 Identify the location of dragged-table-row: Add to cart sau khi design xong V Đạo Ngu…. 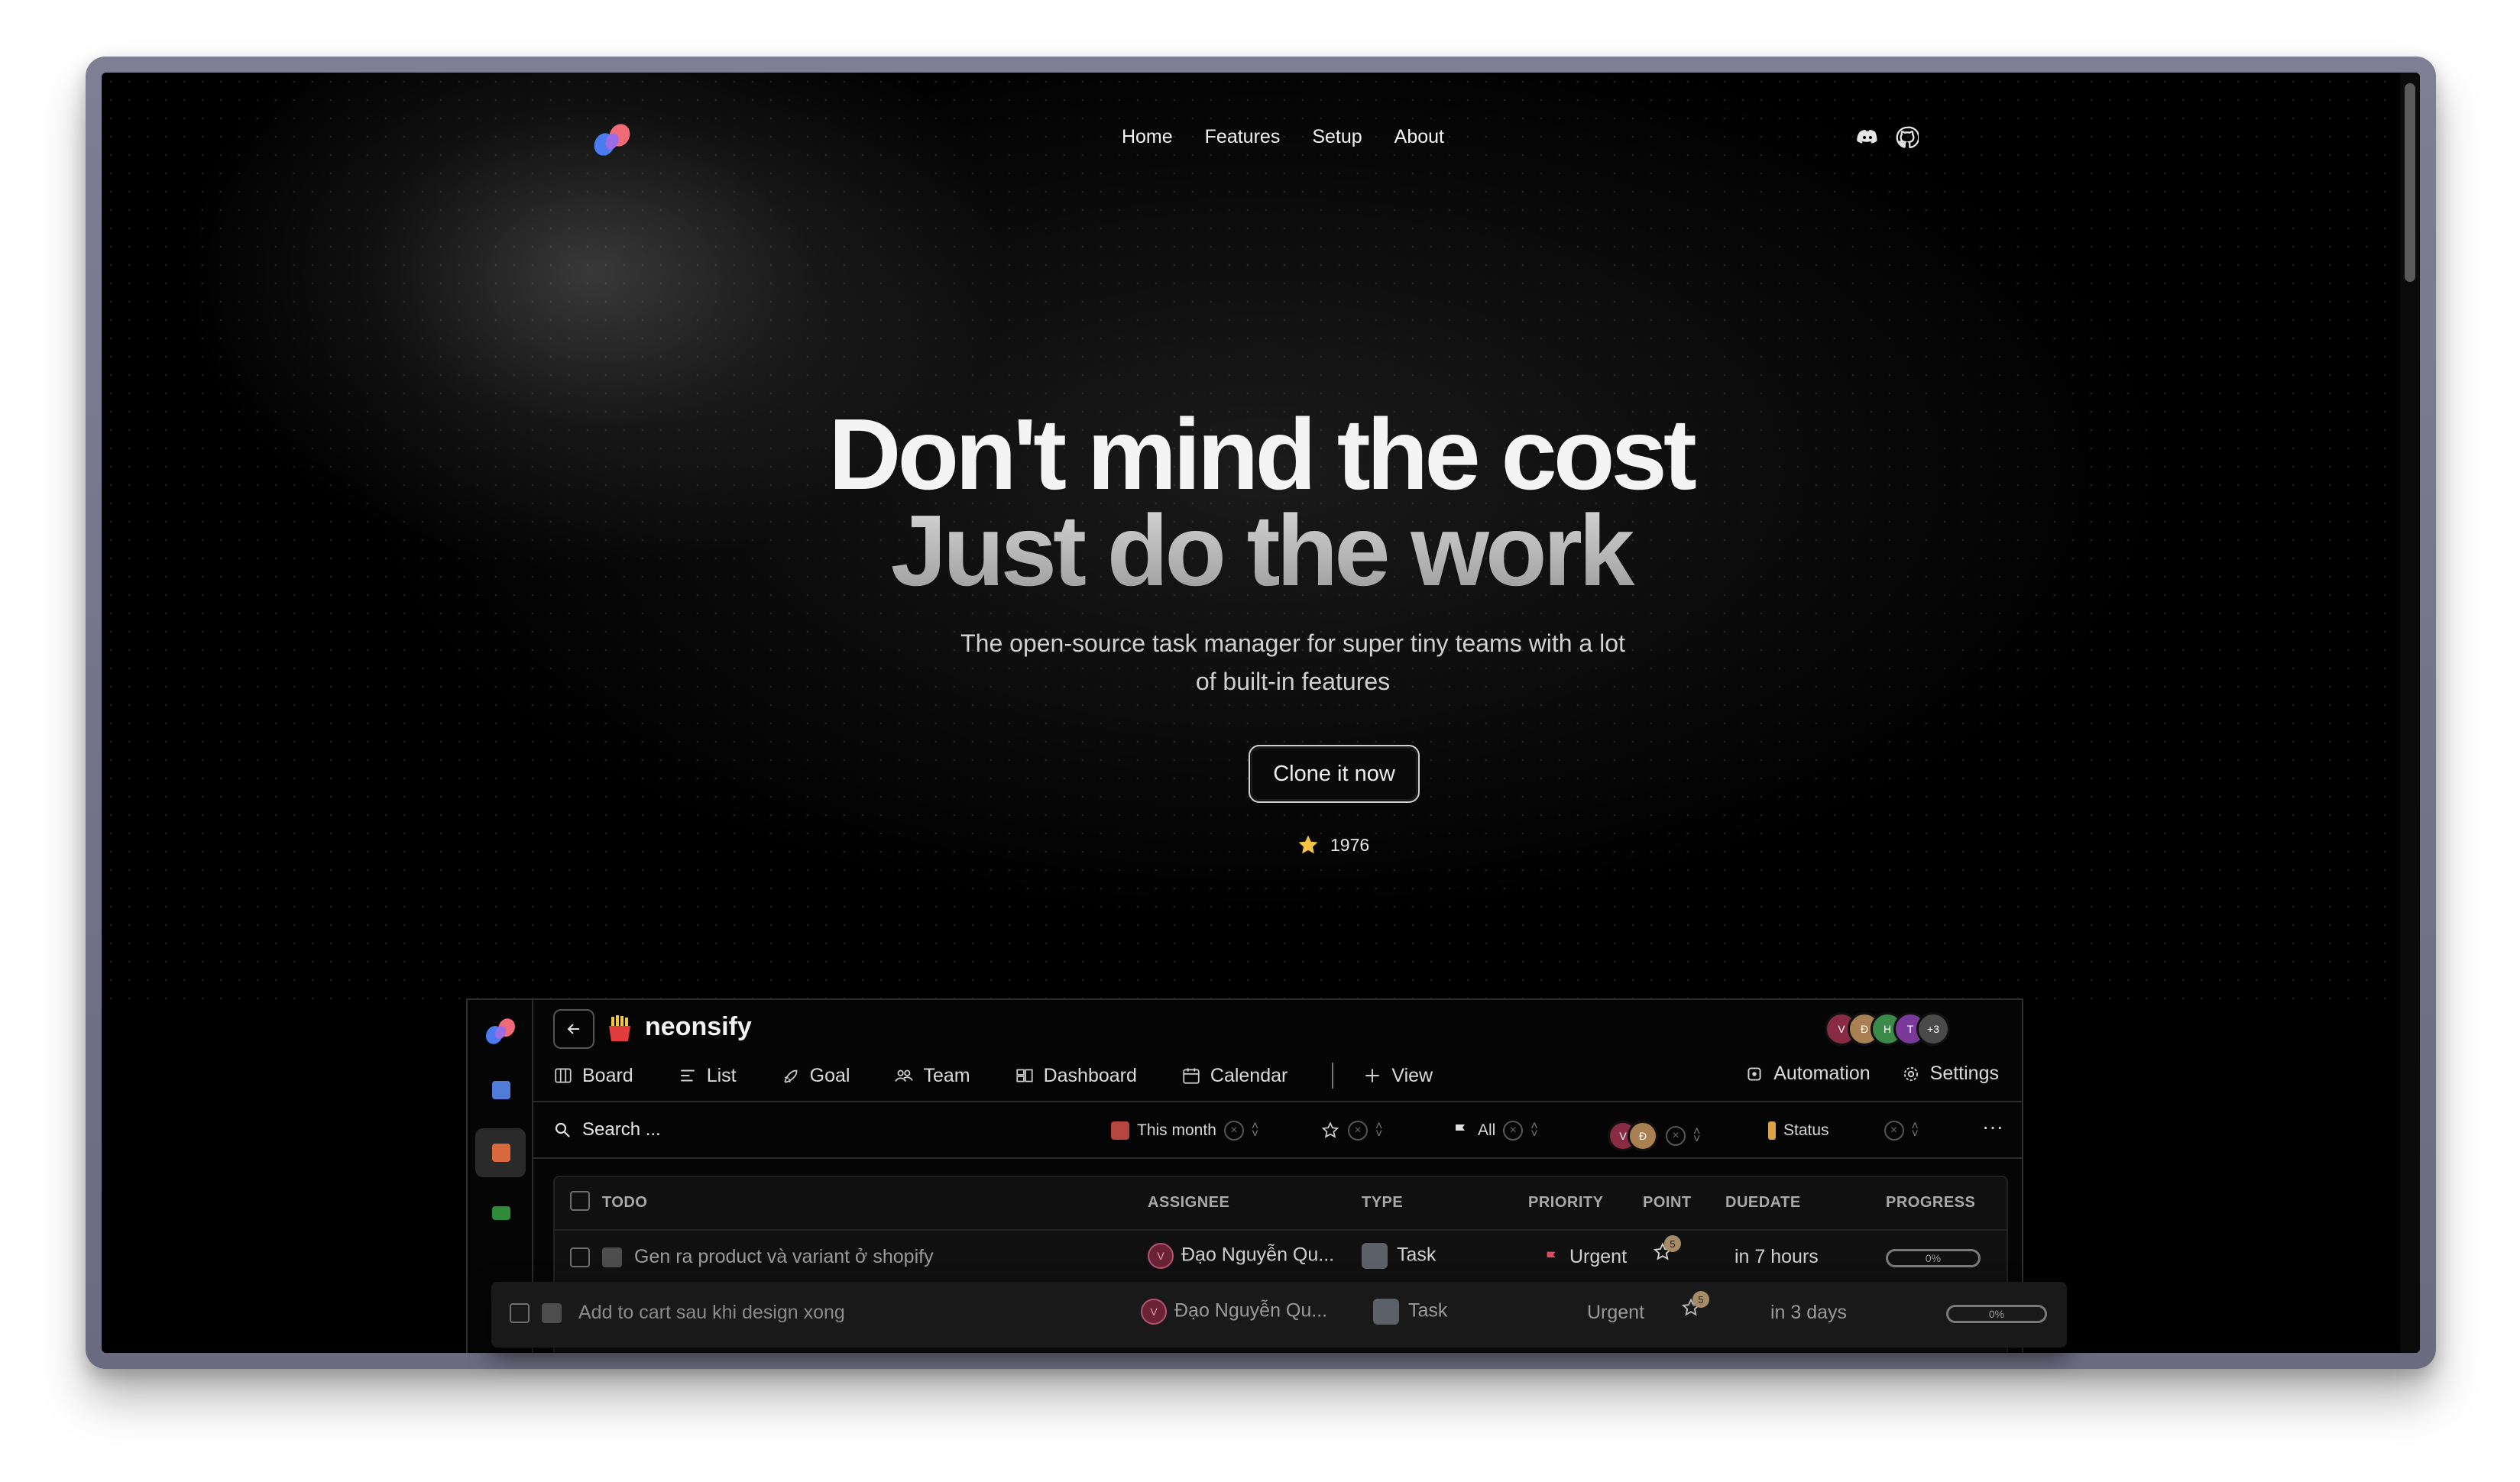
(1279, 1315).